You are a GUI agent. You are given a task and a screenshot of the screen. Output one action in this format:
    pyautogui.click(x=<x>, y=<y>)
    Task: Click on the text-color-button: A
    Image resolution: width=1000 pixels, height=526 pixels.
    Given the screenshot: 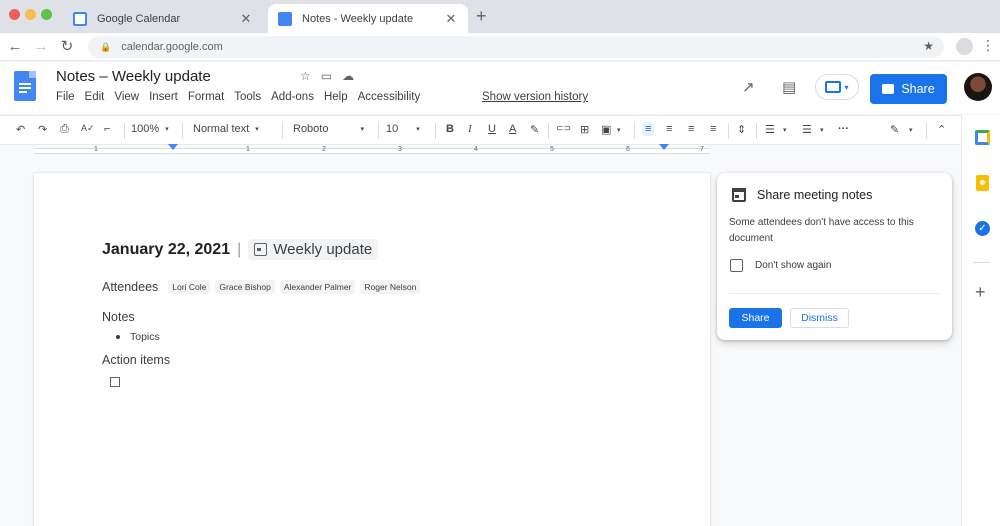 What is the action you would take?
    pyautogui.click(x=512, y=129)
    